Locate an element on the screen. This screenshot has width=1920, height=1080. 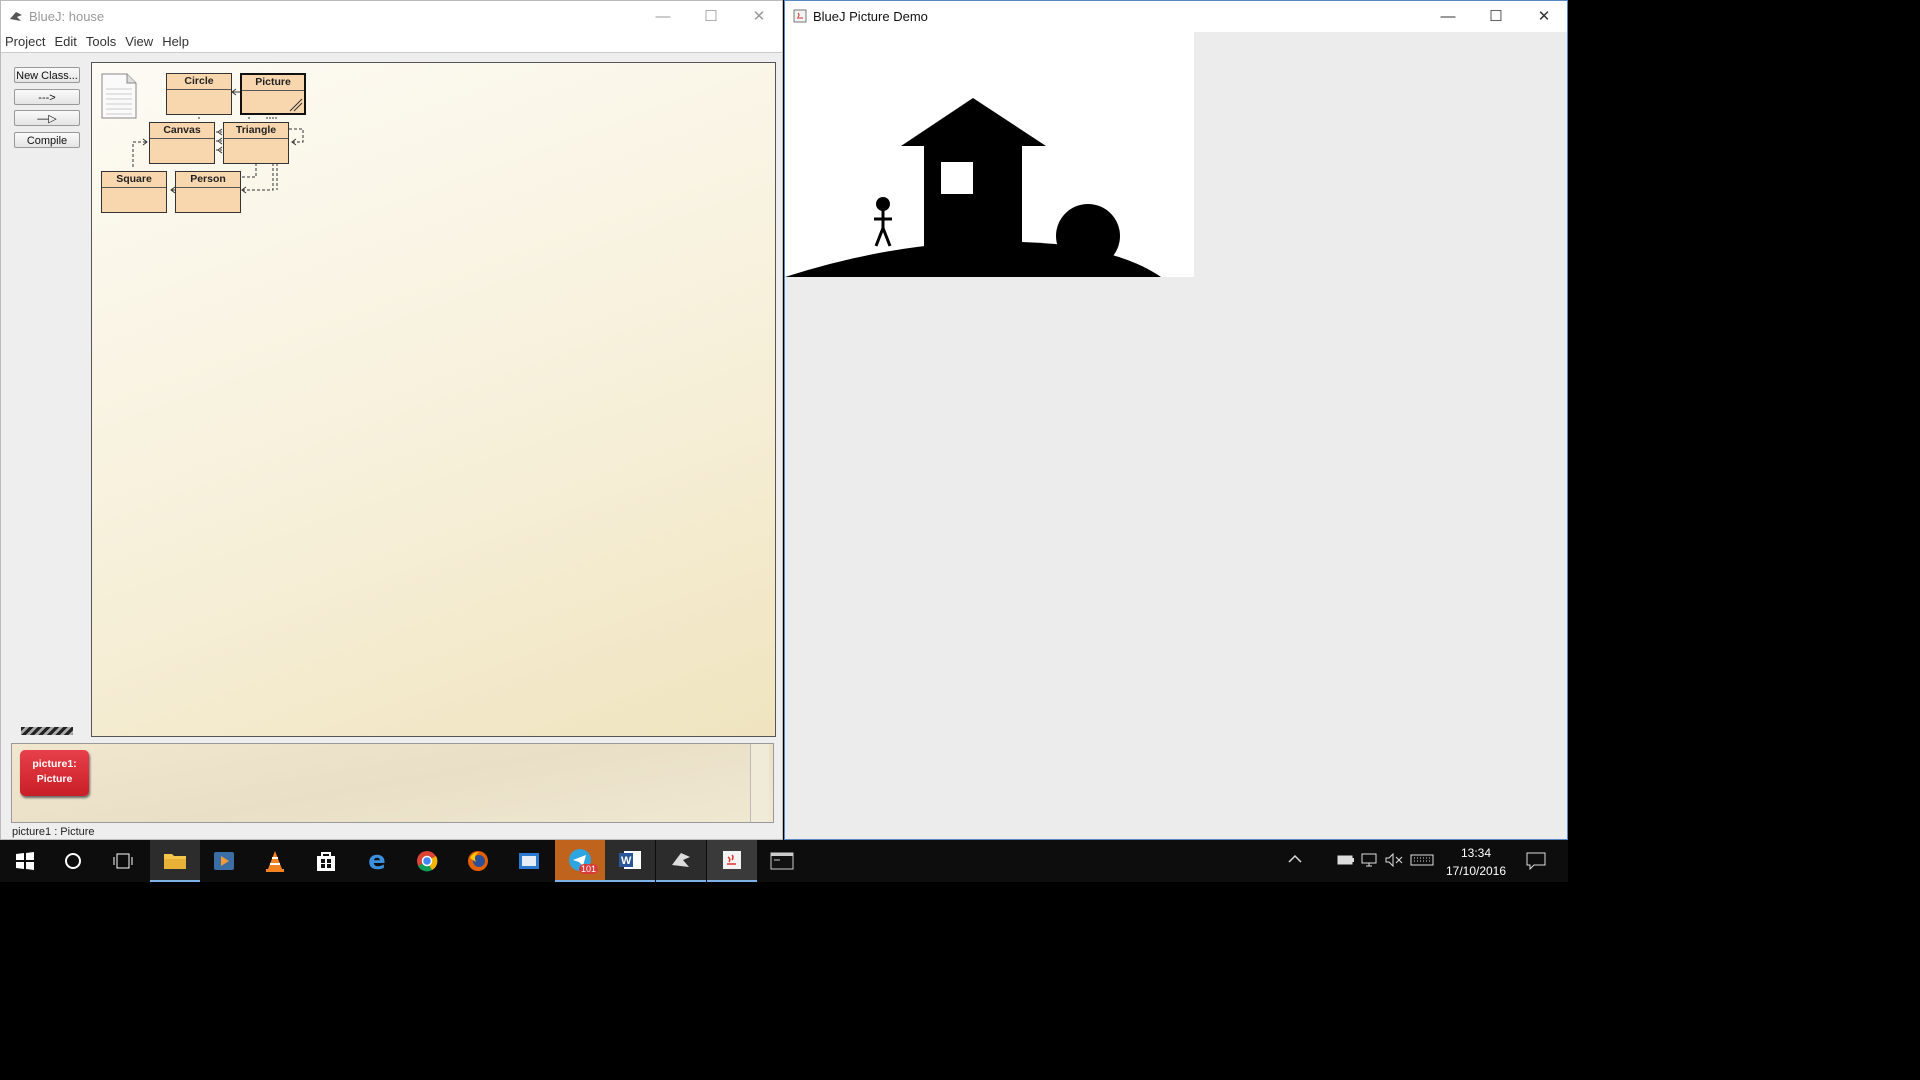
taskbar-media-player is located at coordinates (224, 861).